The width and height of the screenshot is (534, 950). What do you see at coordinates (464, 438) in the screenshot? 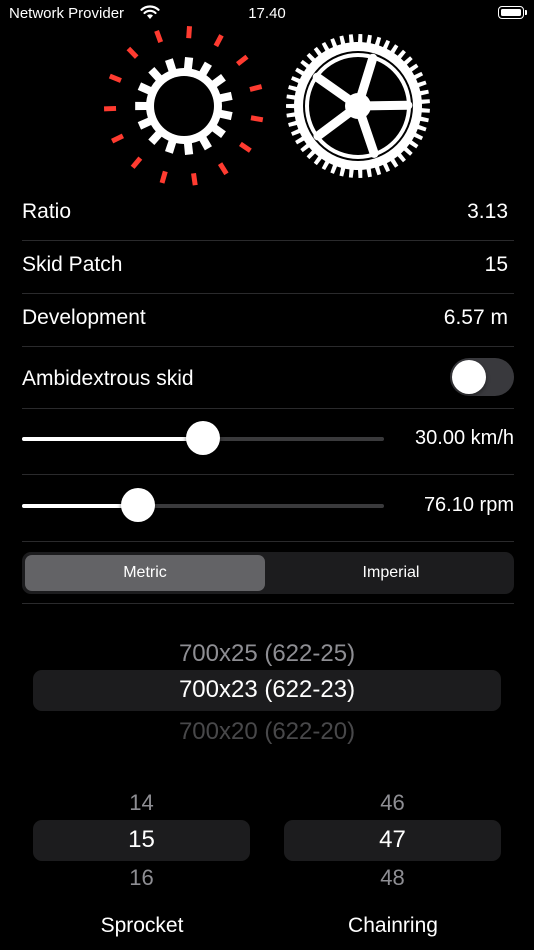
I see `speed-value: 30.00 km/h` at bounding box center [464, 438].